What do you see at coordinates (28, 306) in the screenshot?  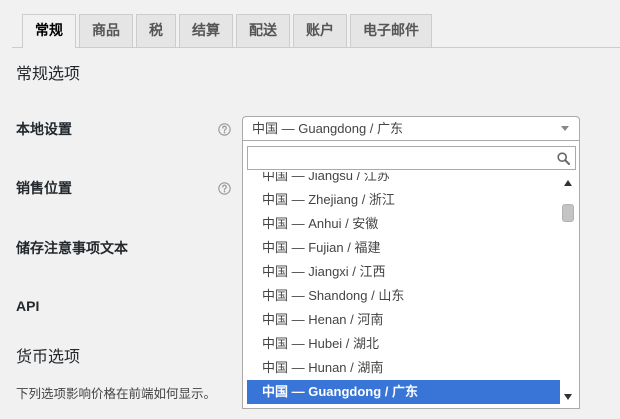 I see `api-label: API` at bounding box center [28, 306].